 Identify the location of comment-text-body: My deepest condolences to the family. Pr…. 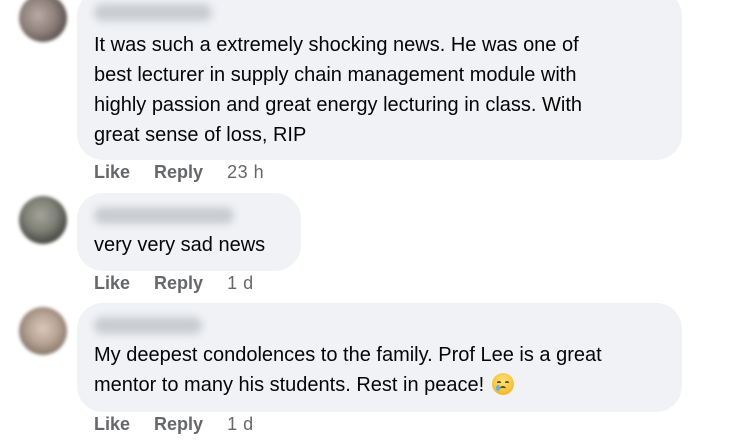
(348, 370).